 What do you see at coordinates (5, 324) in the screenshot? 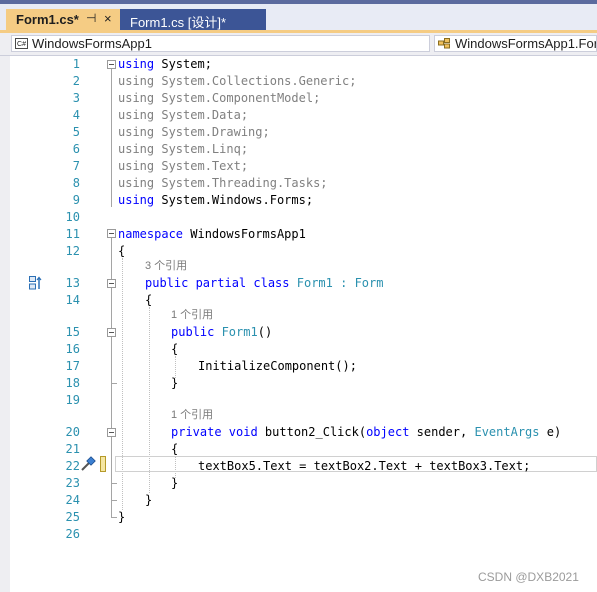
I see `editor-left-margin` at bounding box center [5, 324].